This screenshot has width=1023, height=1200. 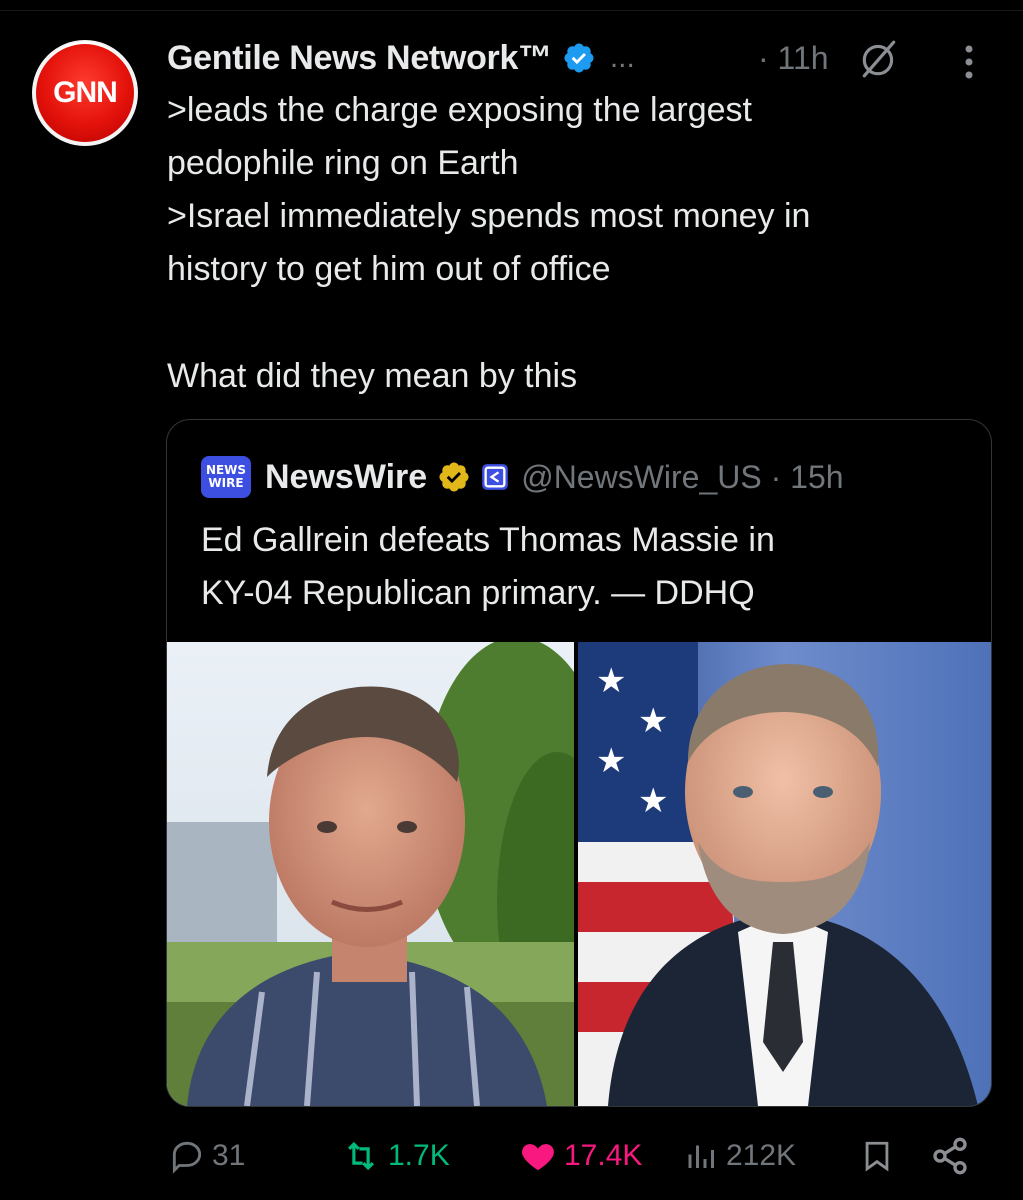 What do you see at coordinates (372, 376) in the screenshot?
I see `post-text-line: What did they mean by this` at bounding box center [372, 376].